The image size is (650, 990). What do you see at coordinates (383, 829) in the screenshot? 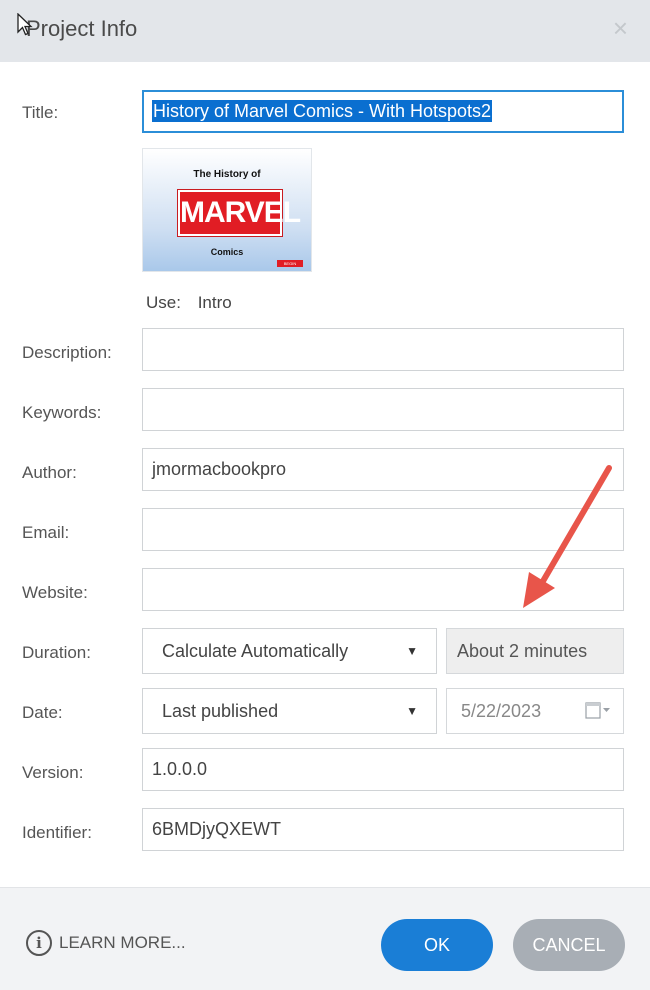
I see `identifier-field: 6BMDjyQXEWT` at bounding box center [383, 829].